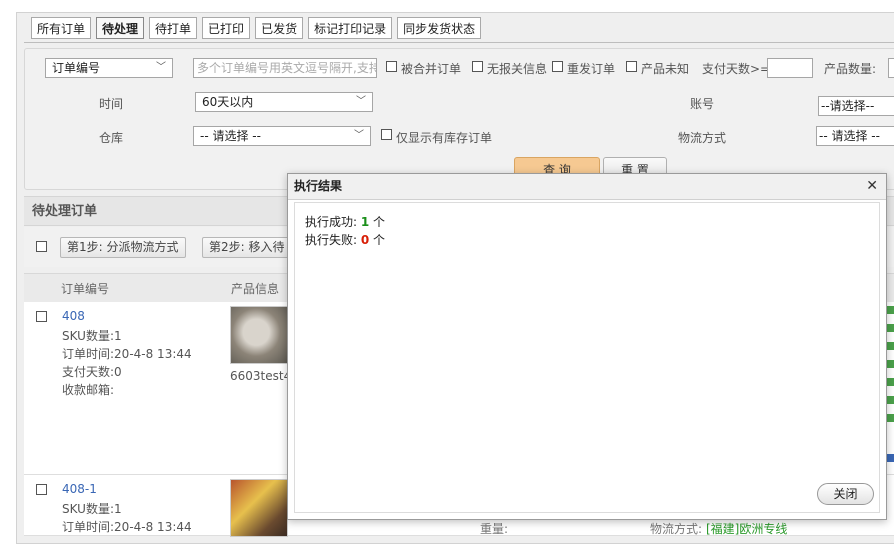 Image resolution: width=894 pixels, height=544 pixels. I want to click on tab-divider, so click(459, 42).